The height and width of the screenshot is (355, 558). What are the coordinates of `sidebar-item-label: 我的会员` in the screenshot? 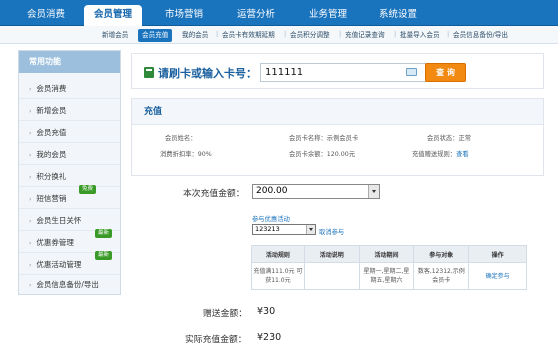 It's located at (51, 154).